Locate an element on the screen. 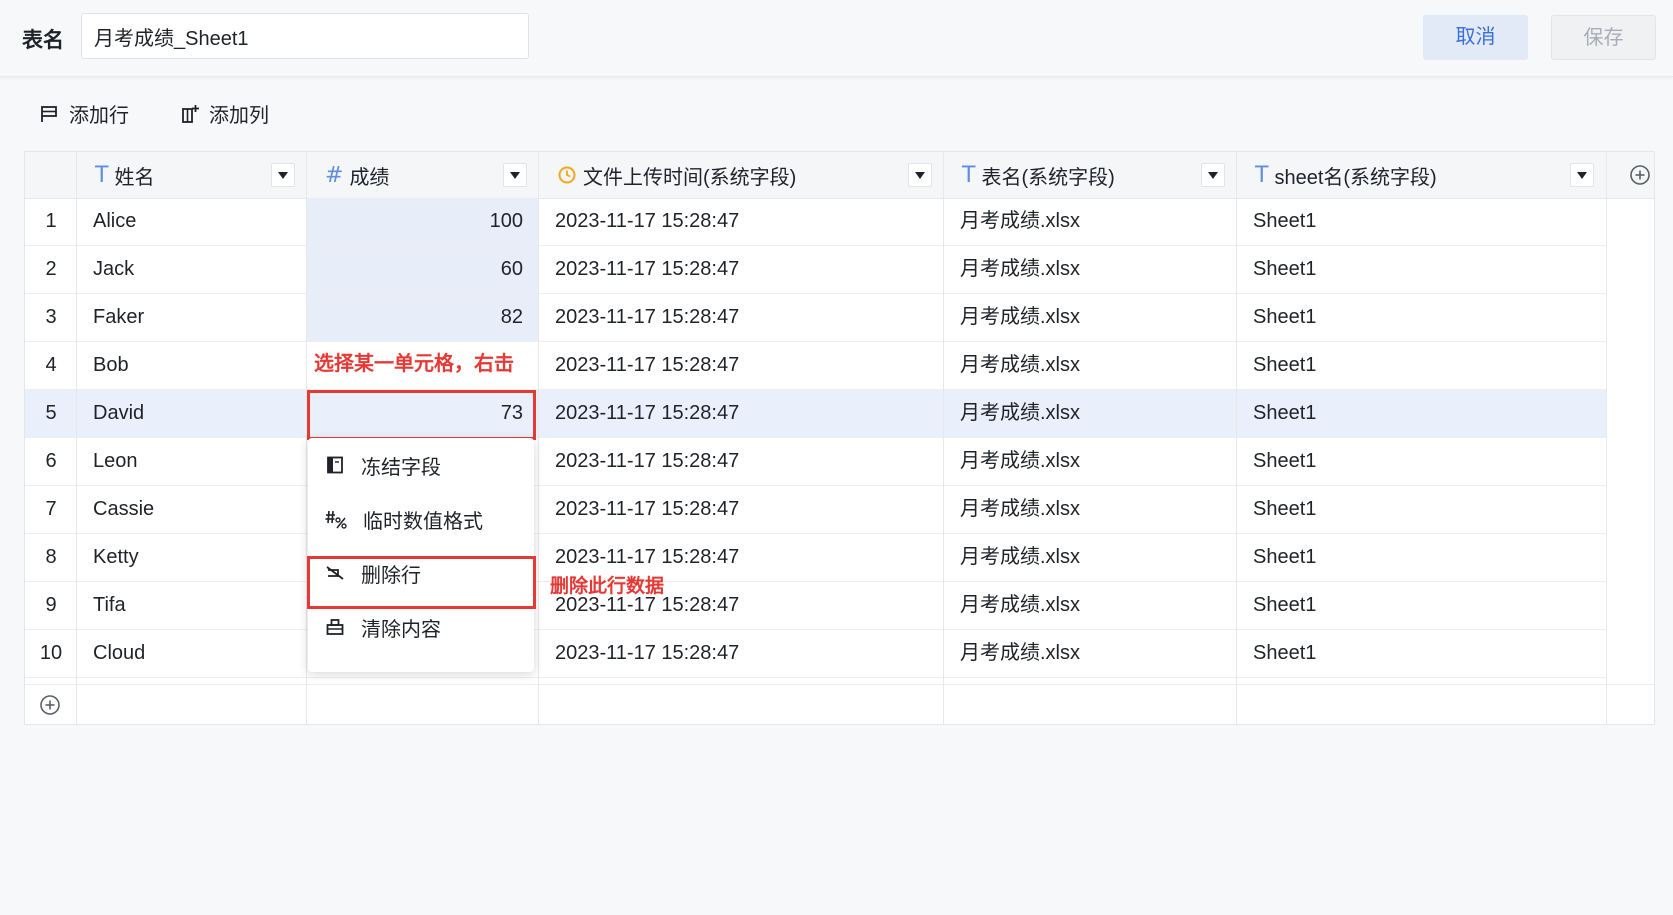 The width and height of the screenshot is (1673, 915). add-row-button: 添加行 is located at coordinates (84, 113).